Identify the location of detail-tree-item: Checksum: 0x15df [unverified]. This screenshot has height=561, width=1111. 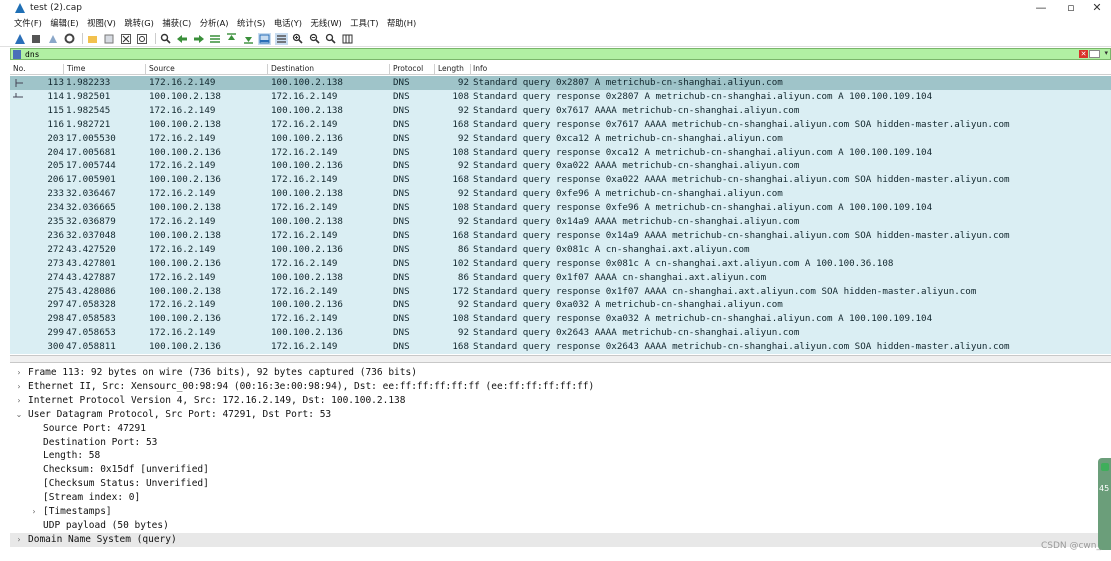
(560, 470).